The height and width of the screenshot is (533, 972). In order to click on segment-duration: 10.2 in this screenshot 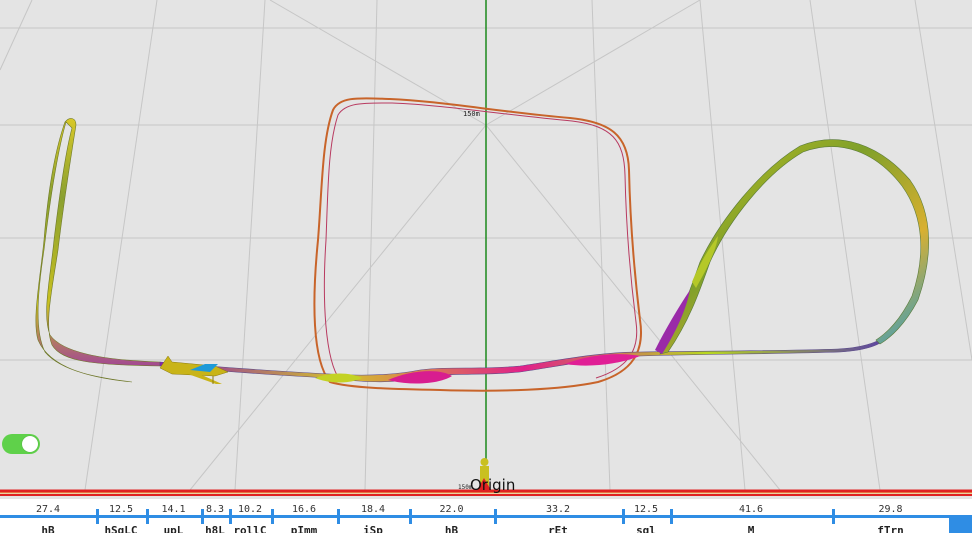, I will do `click(250, 509)`.